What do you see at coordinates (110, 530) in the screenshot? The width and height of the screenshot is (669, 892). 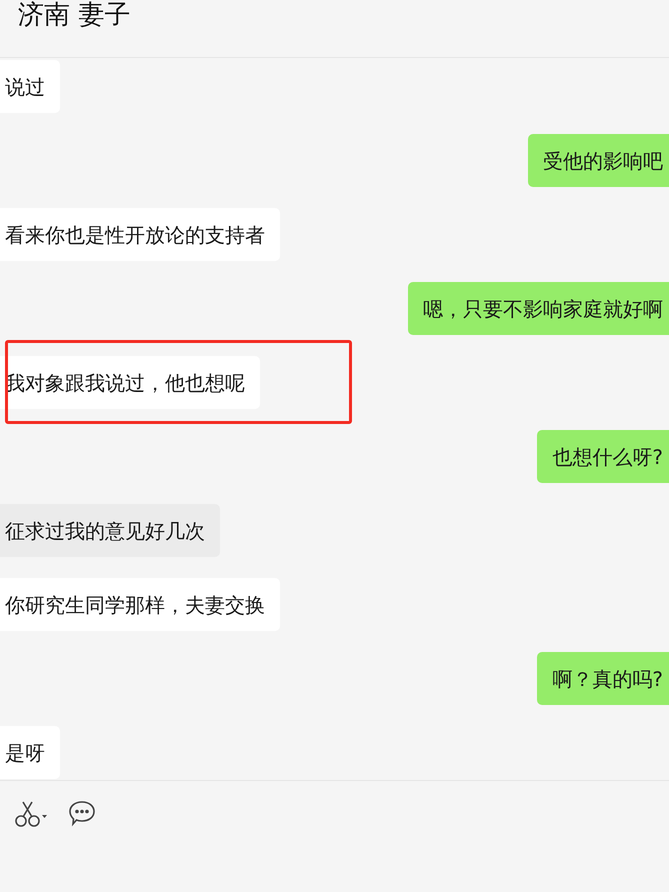 I see `message-bubble: 征求过我的意见好几次` at bounding box center [110, 530].